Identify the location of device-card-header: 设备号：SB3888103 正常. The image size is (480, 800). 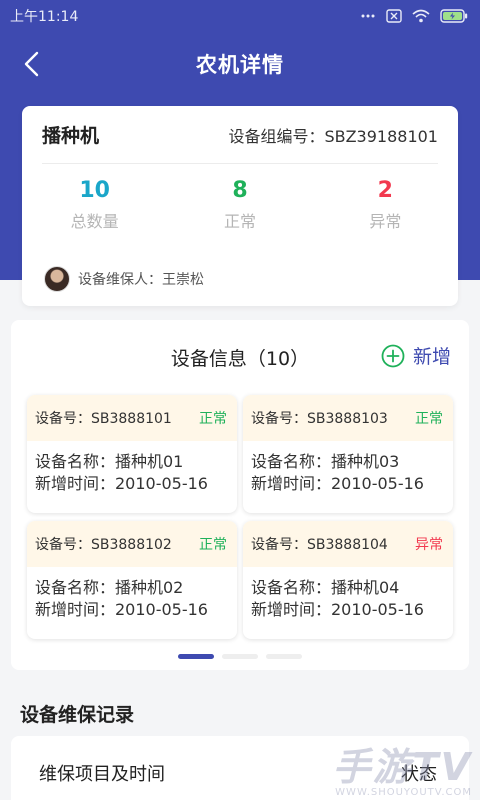
(348, 418).